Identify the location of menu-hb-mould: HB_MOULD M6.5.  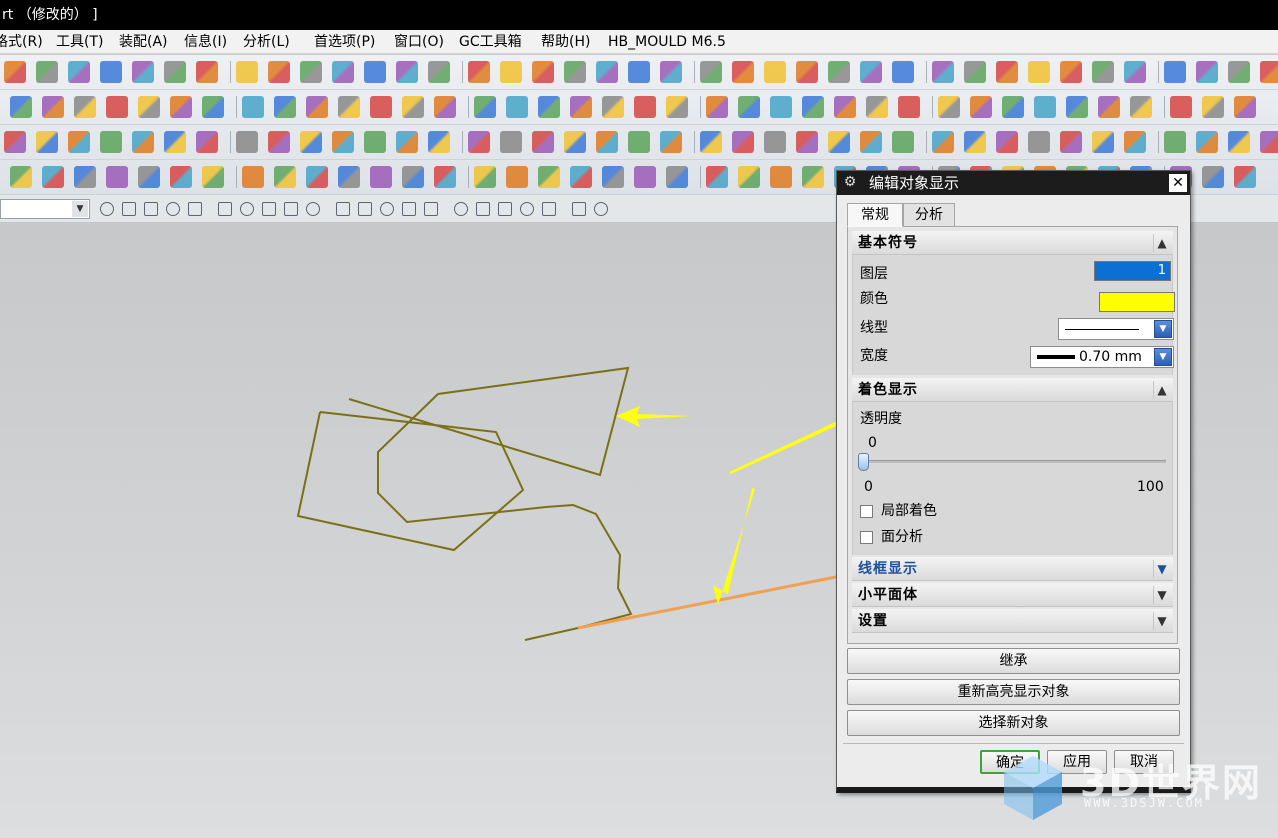
(667, 42).